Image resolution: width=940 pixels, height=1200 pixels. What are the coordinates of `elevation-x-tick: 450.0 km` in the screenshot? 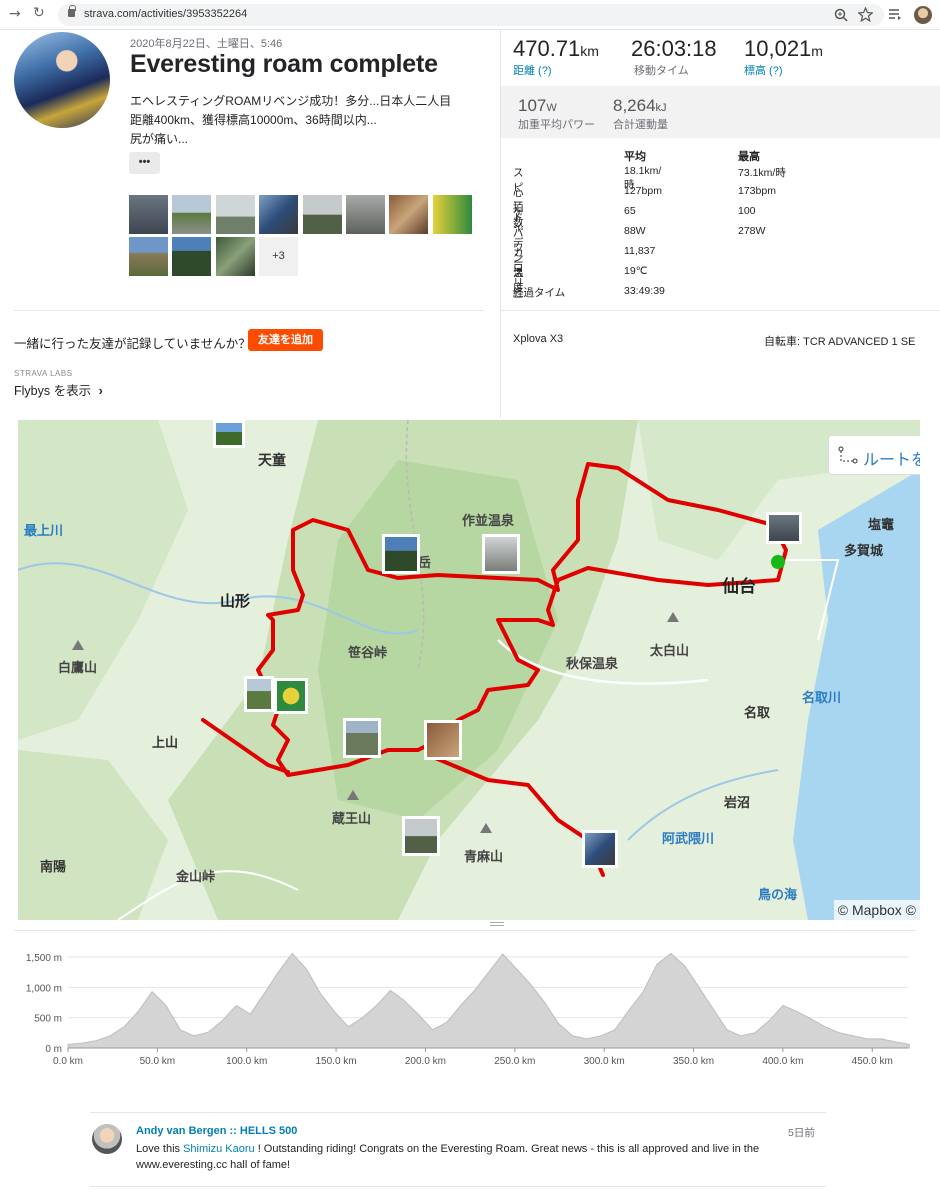 It's located at (872, 1061).